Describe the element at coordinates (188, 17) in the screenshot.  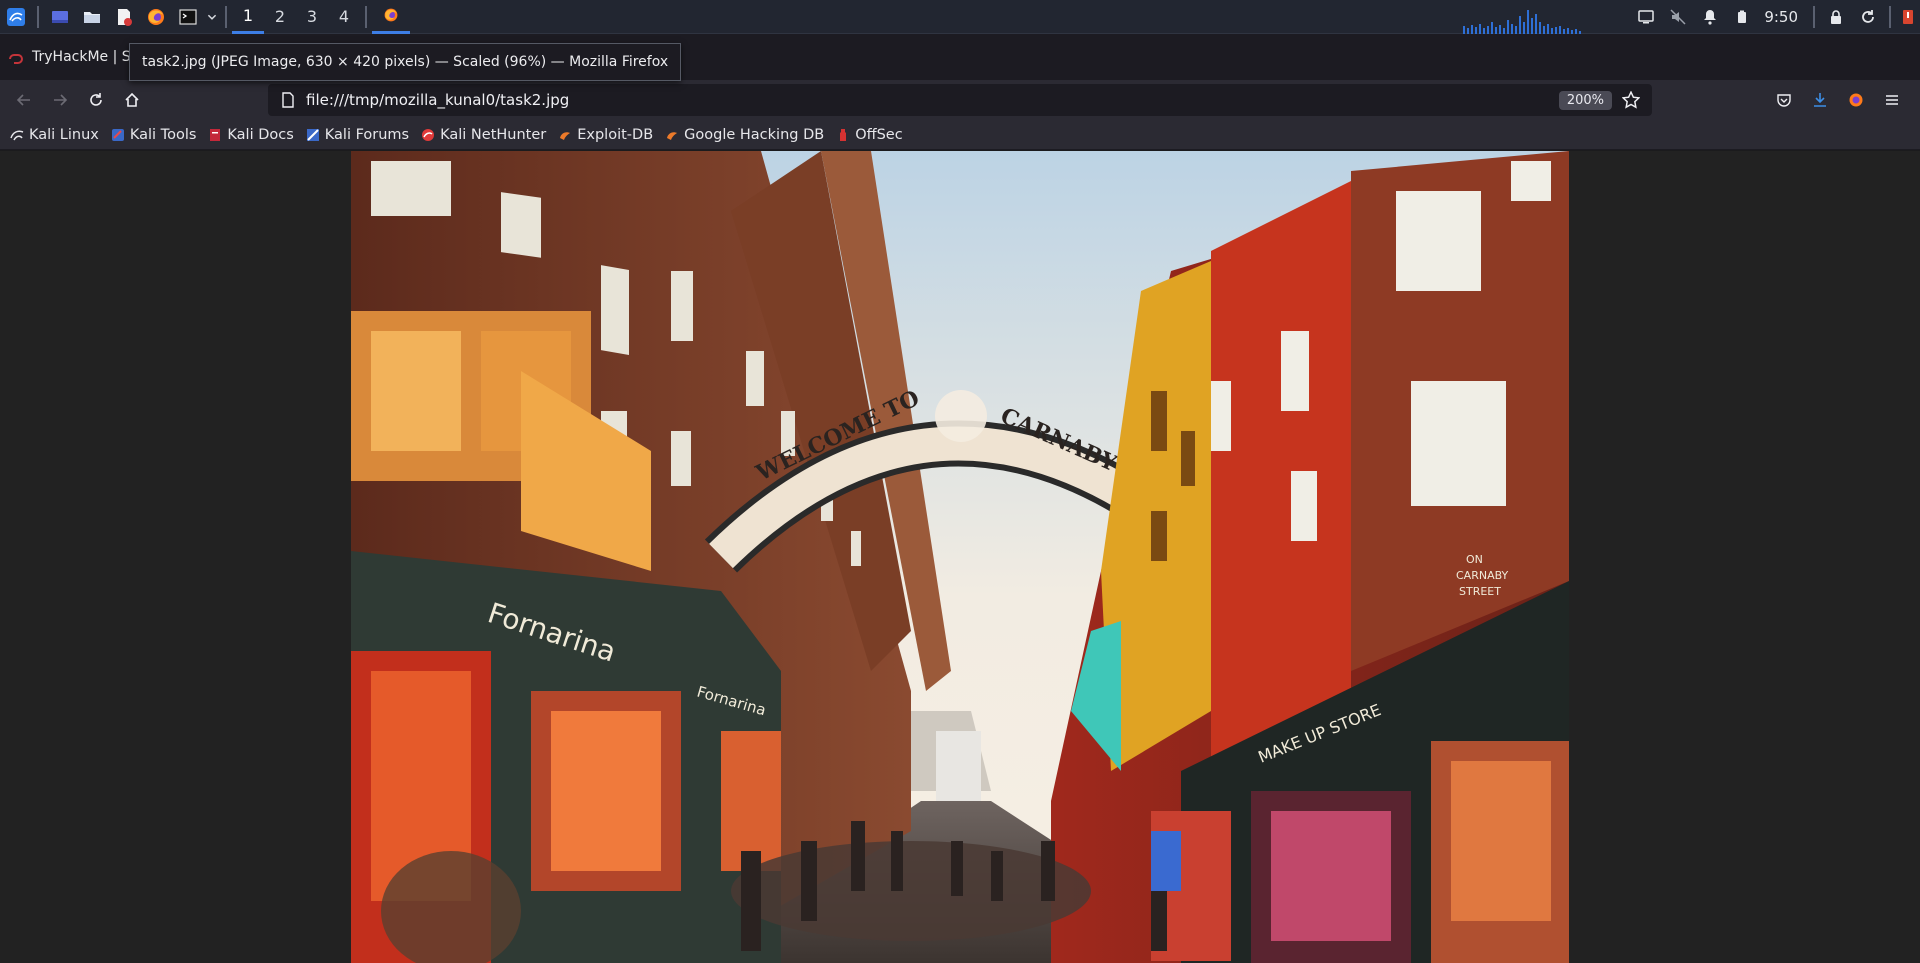
I see `terminal-icon` at that location.